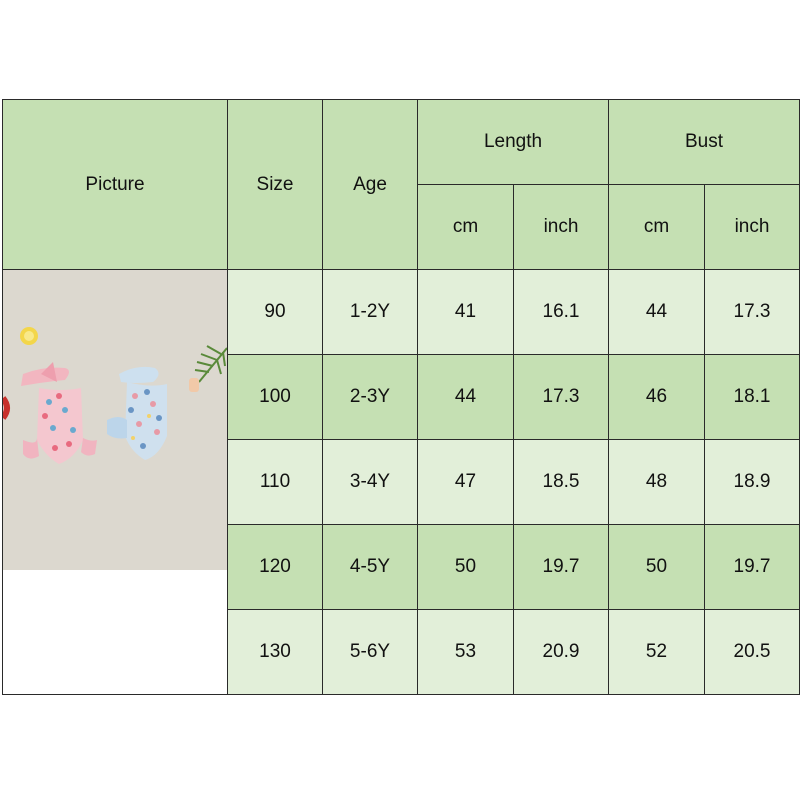 Image resolution: width=800 pixels, height=800 pixels. Describe the element at coordinates (513, 142) in the screenshot. I see `header-length: Length` at that location.